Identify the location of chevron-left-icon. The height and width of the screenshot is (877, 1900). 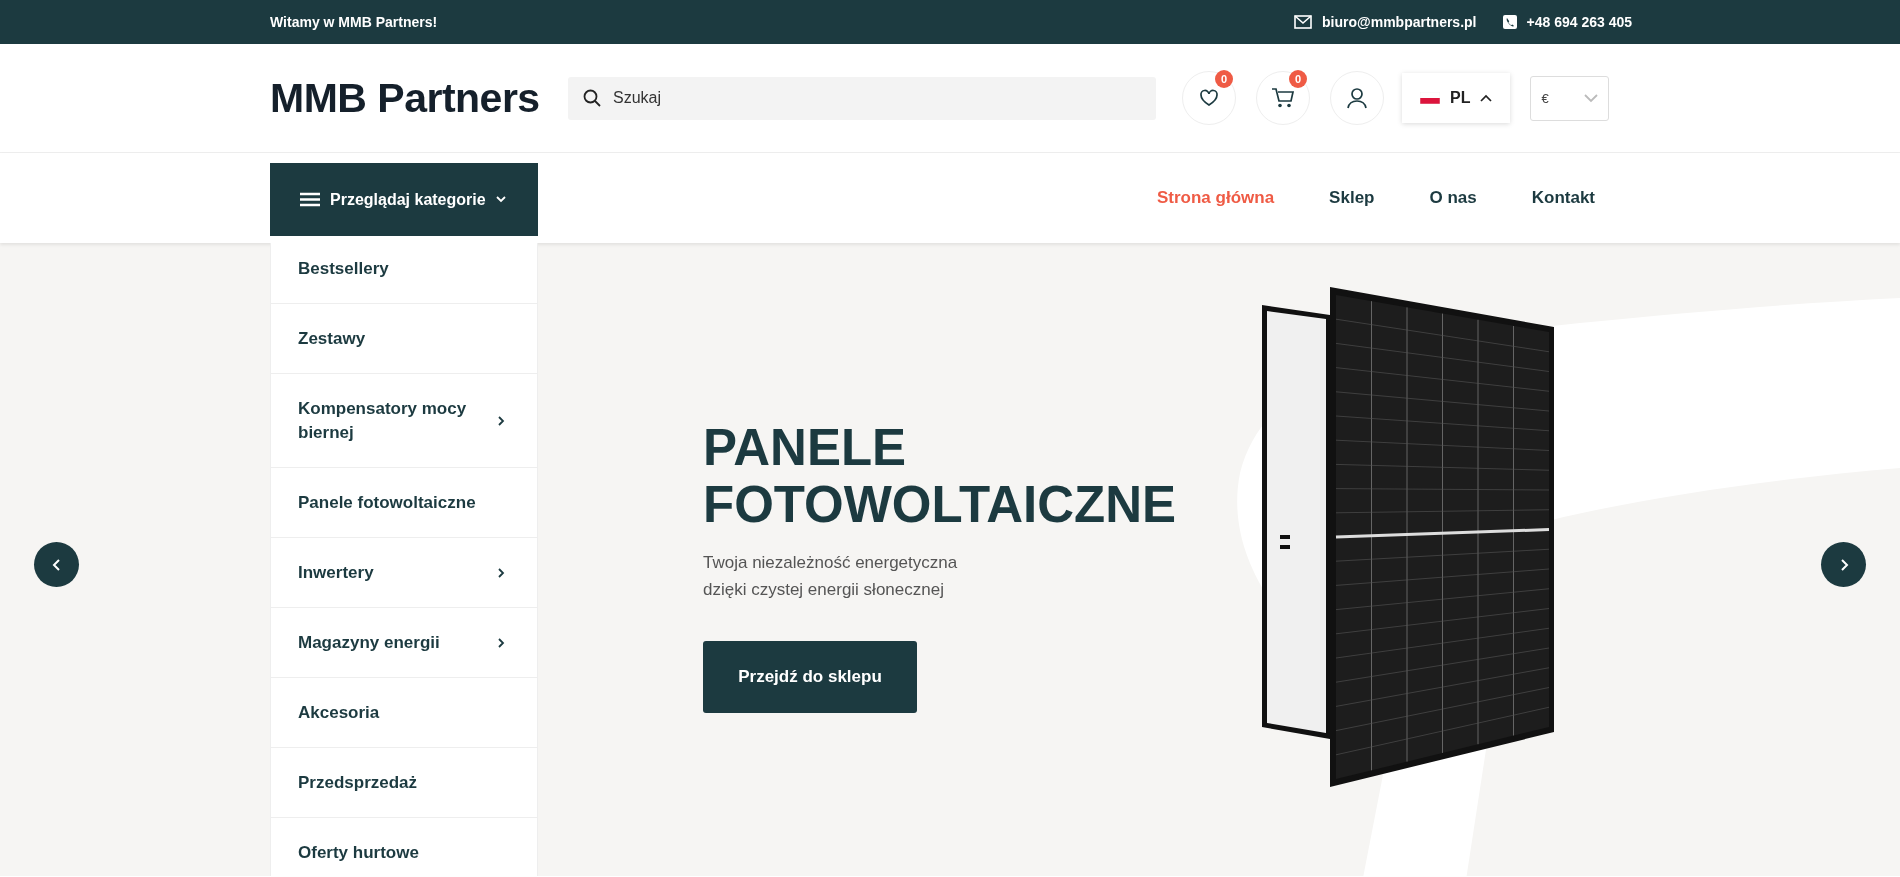
(56, 564).